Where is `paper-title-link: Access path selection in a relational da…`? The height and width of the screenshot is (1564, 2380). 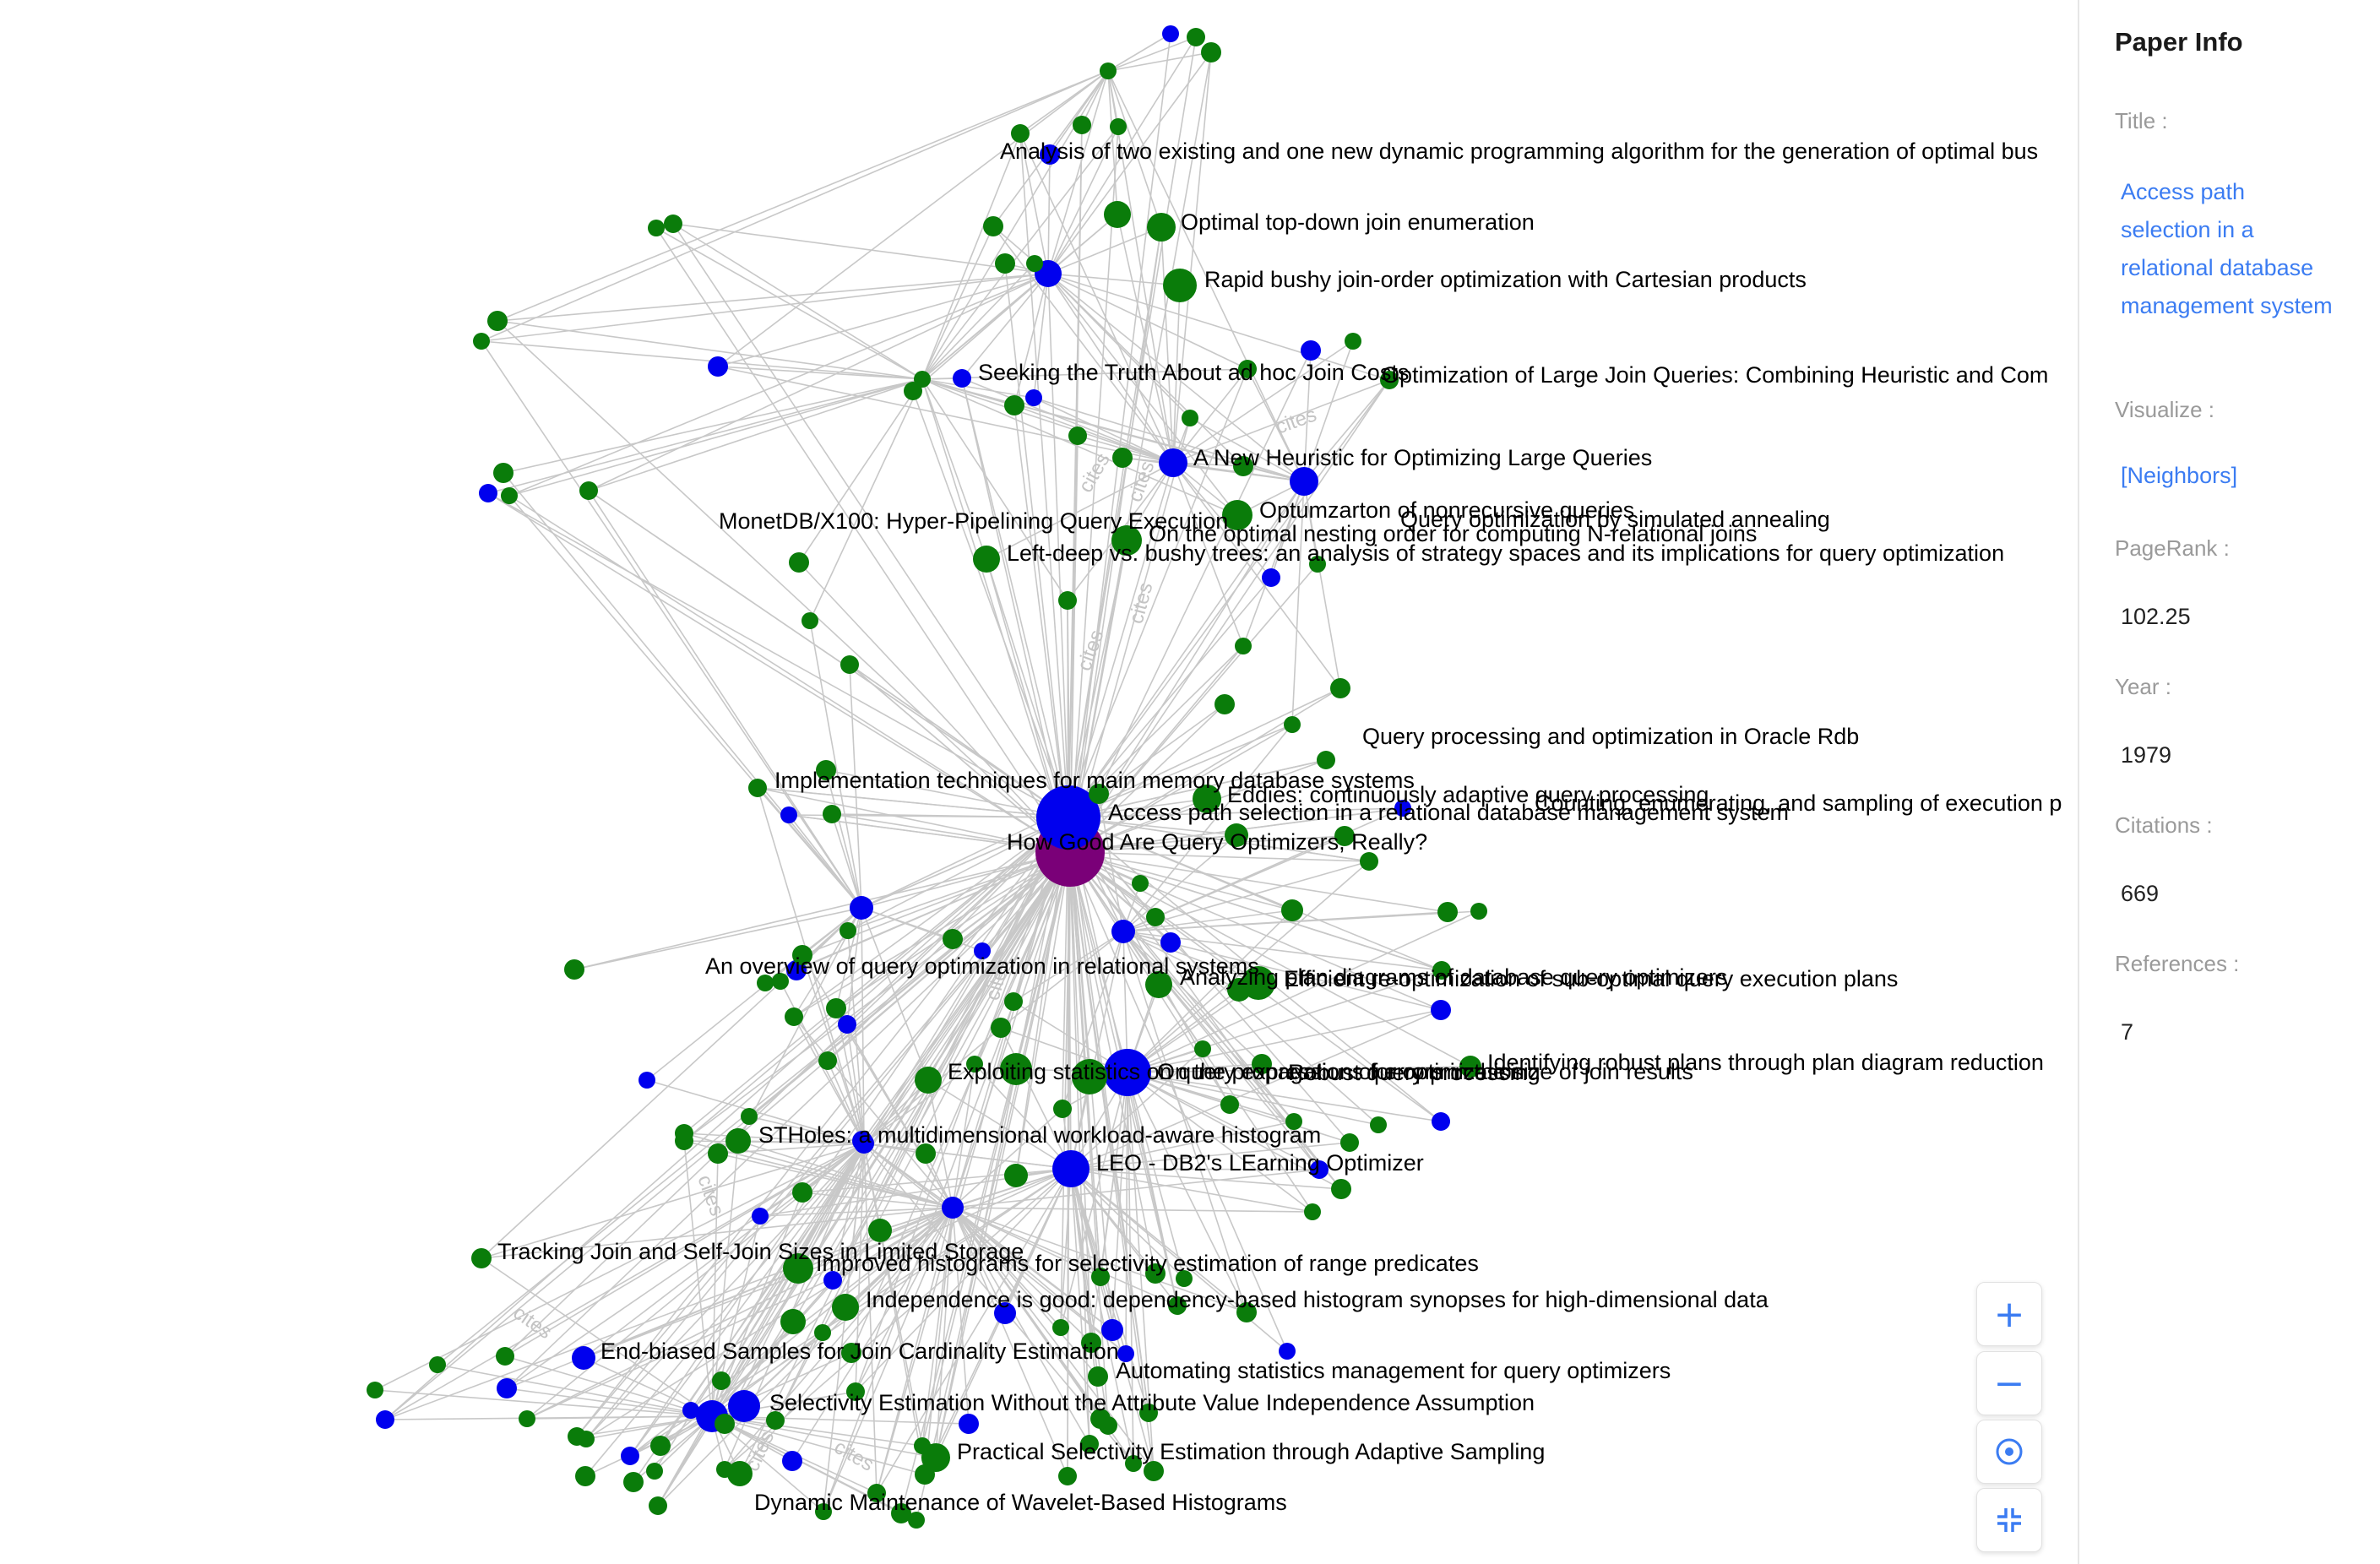 paper-title-link: Access path selection in a relational da… is located at coordinates (2230, 249).